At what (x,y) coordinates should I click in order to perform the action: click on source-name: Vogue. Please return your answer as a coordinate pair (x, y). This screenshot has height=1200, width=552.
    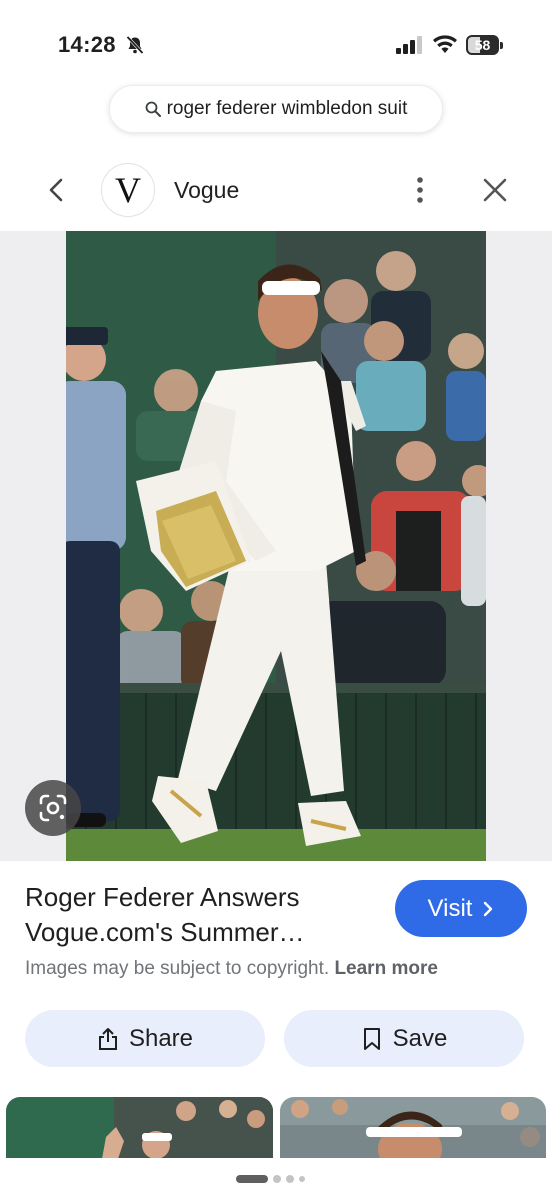
    Looking at the image, I should click on (206, 190).